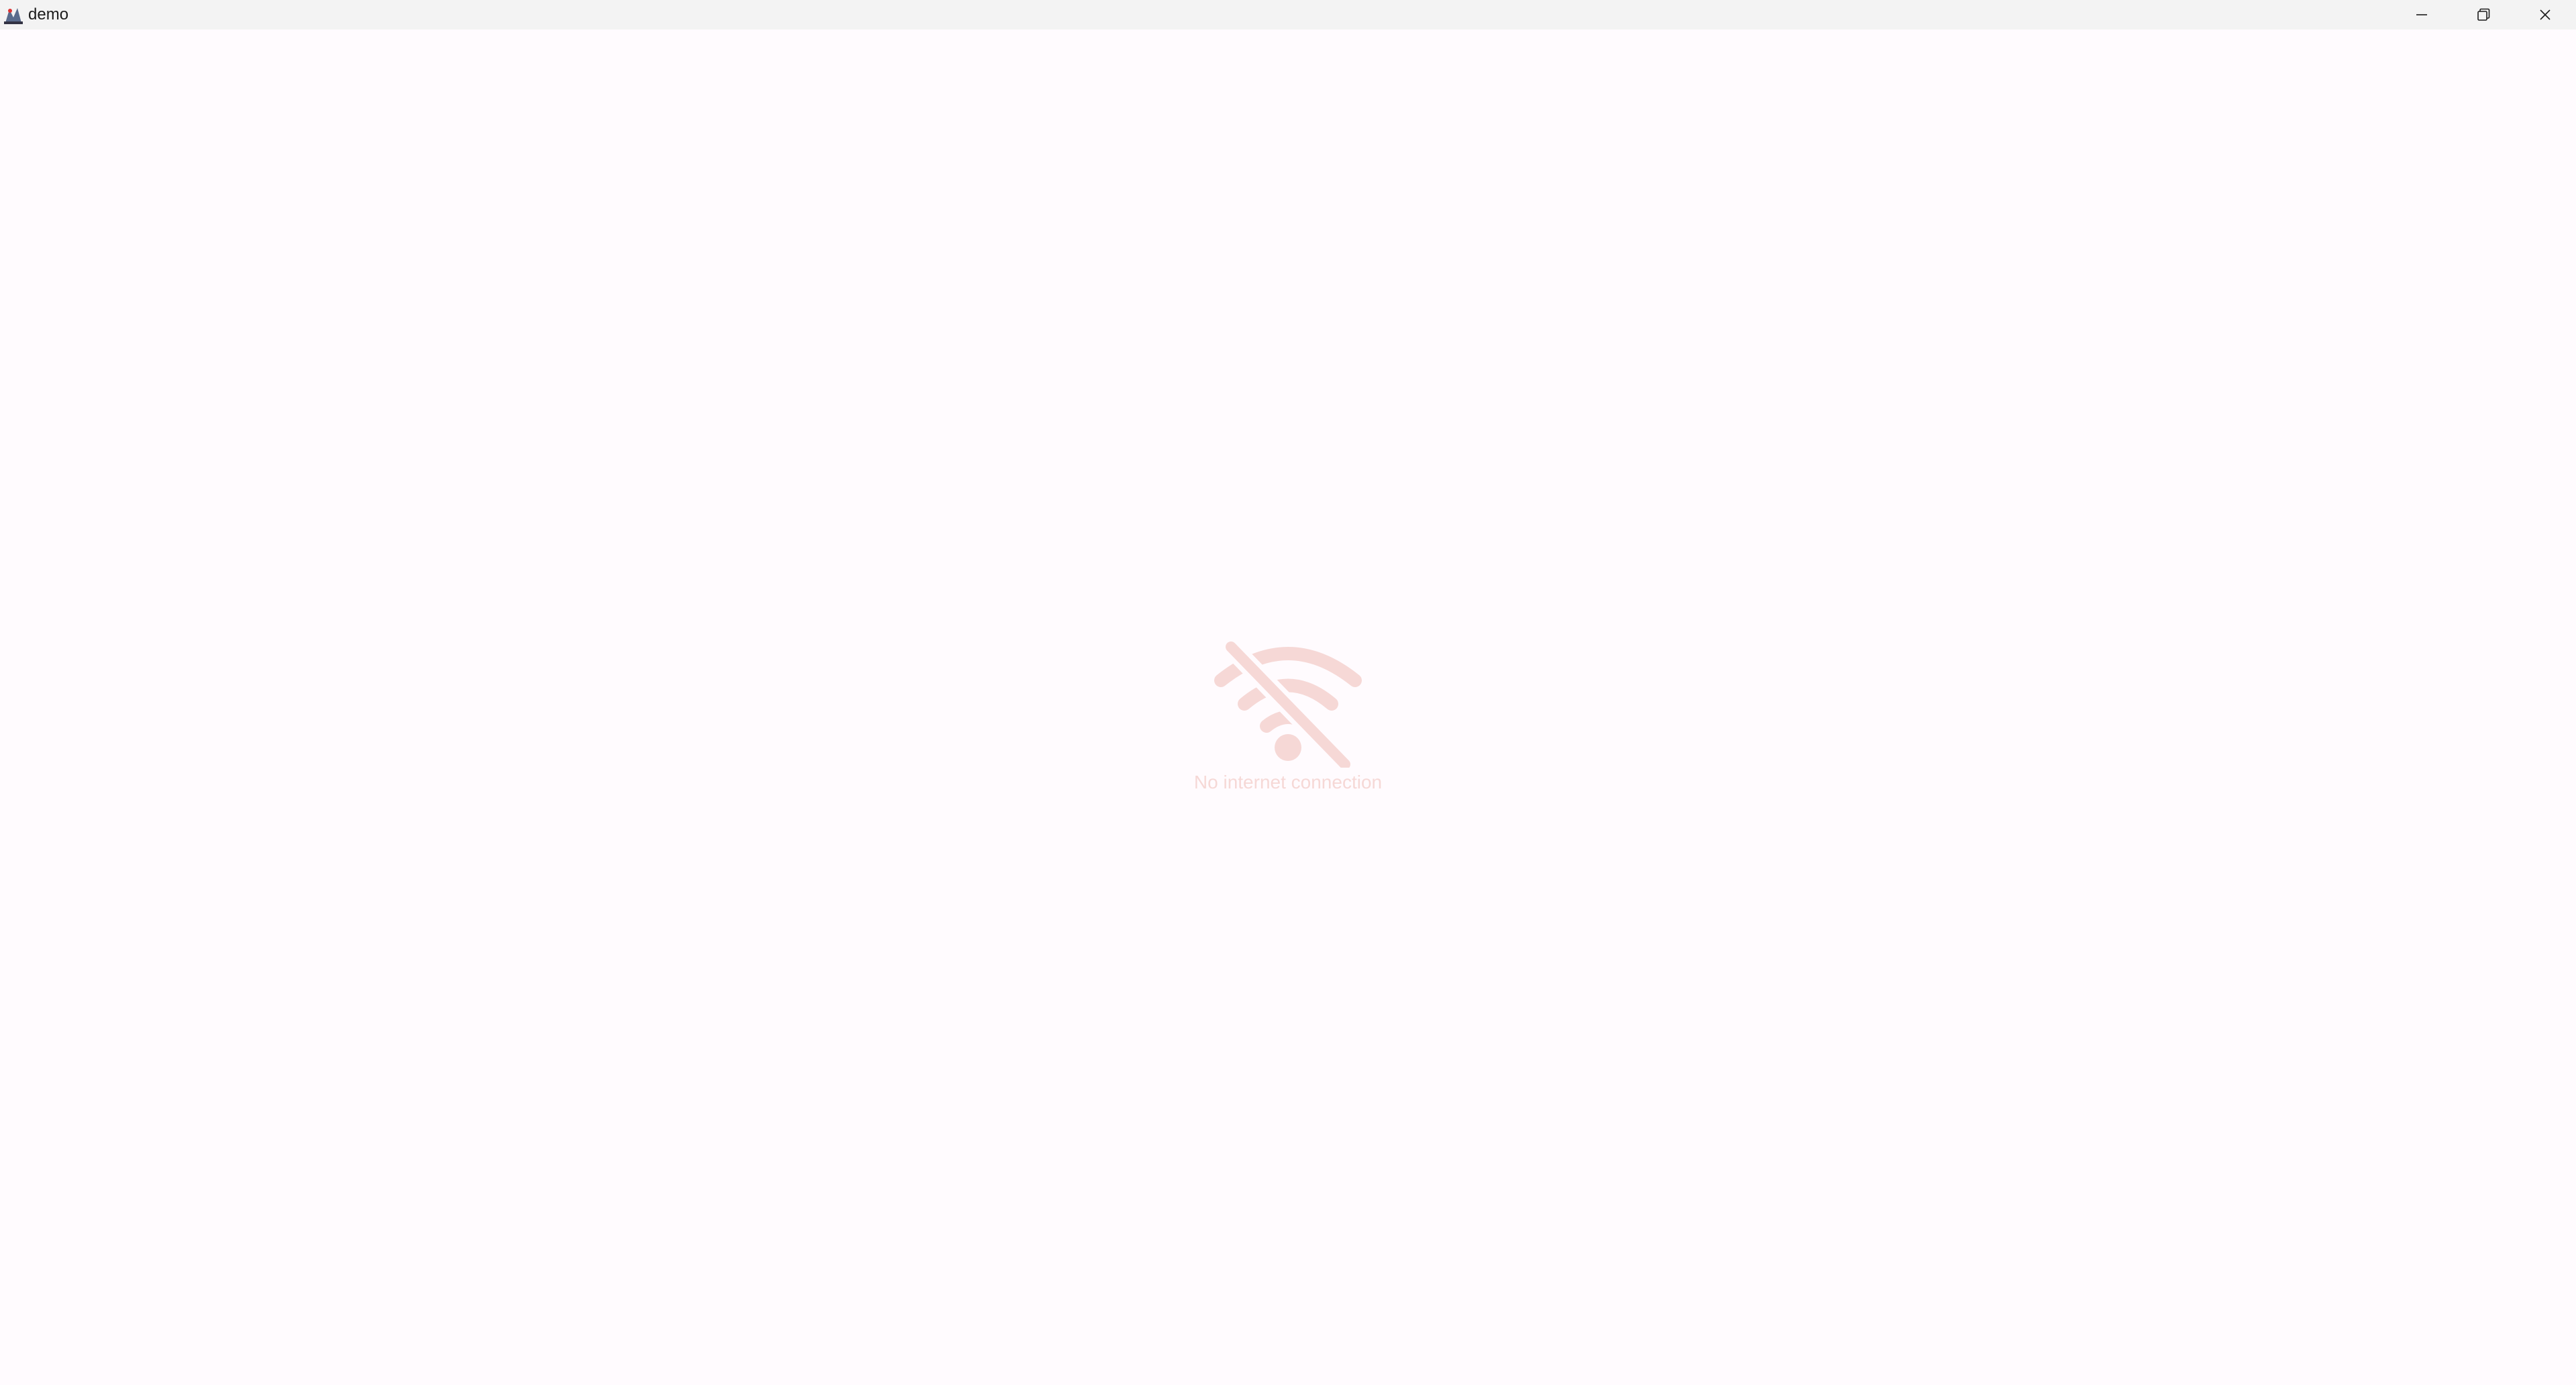 The width and height of the screenshot is (2576, 1385). I want to click on close-button, so click(2545, 15).